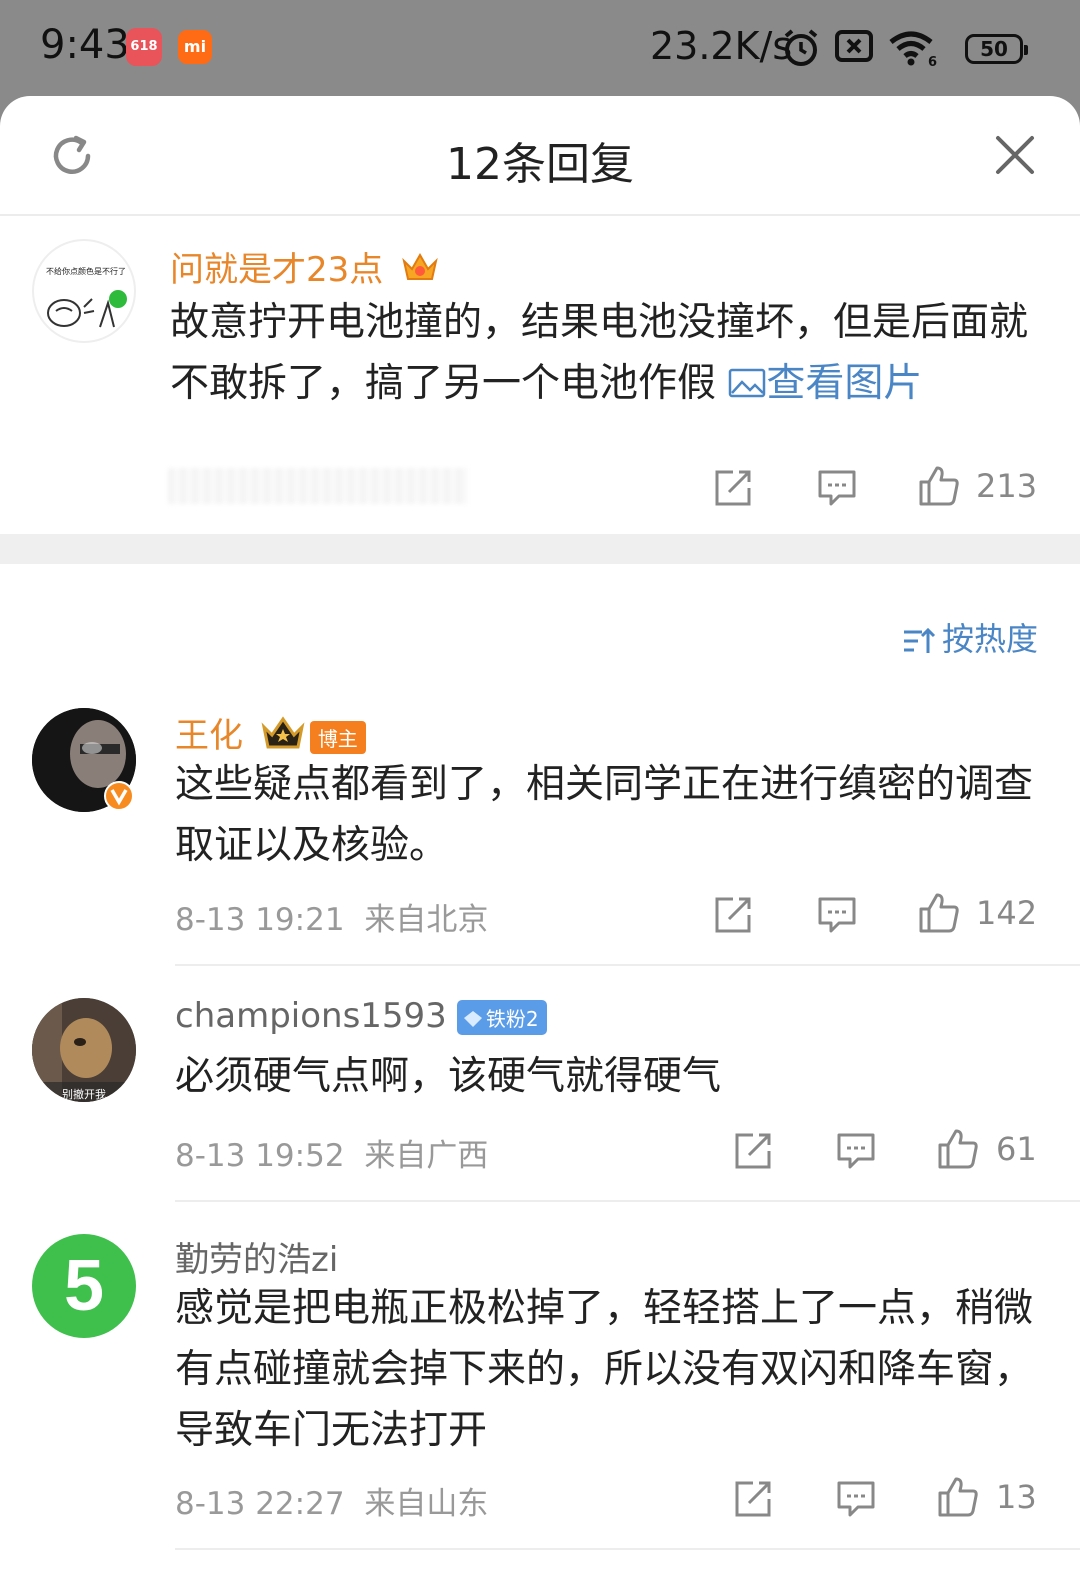 The height and width of the screenshot is (1594, 1080). What do you see at coordinates (1016, 1149) in the screenshot?
I see `like-count: 61` at bounding box center [1016, 1149].